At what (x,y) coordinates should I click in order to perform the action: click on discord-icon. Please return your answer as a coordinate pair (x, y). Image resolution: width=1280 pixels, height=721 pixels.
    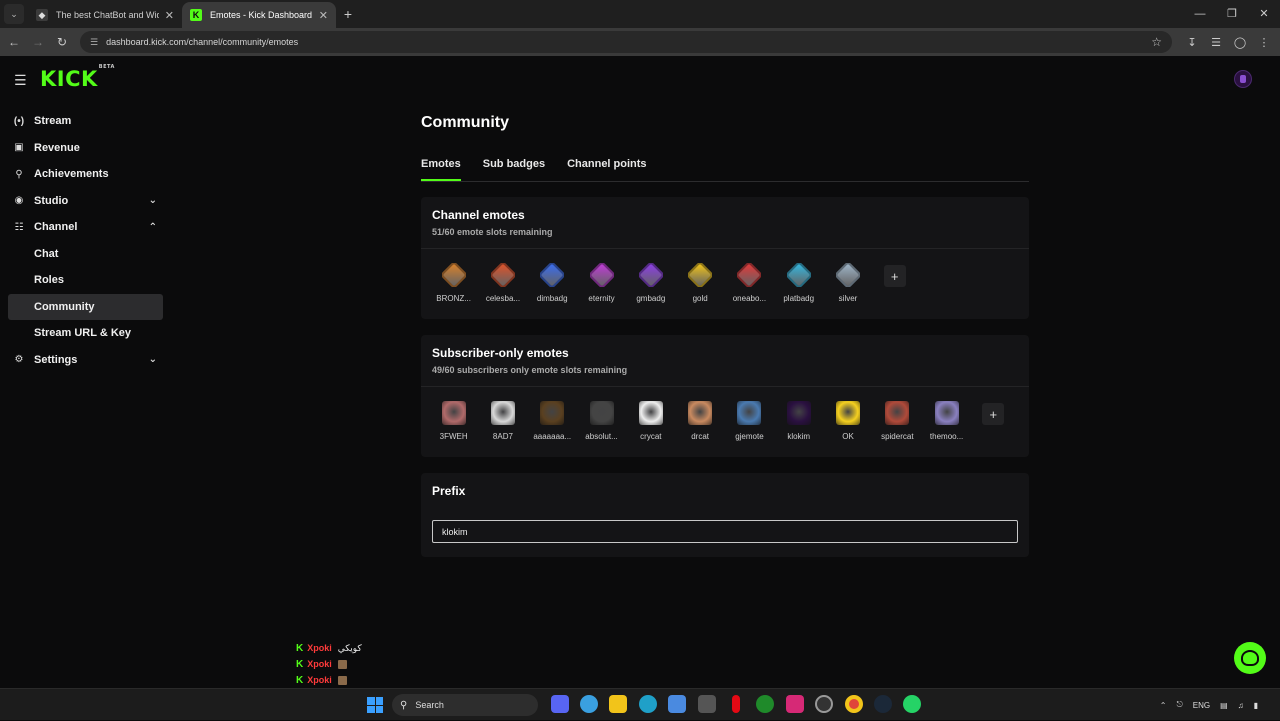
    Looking at the image, I should click on (559, 704).